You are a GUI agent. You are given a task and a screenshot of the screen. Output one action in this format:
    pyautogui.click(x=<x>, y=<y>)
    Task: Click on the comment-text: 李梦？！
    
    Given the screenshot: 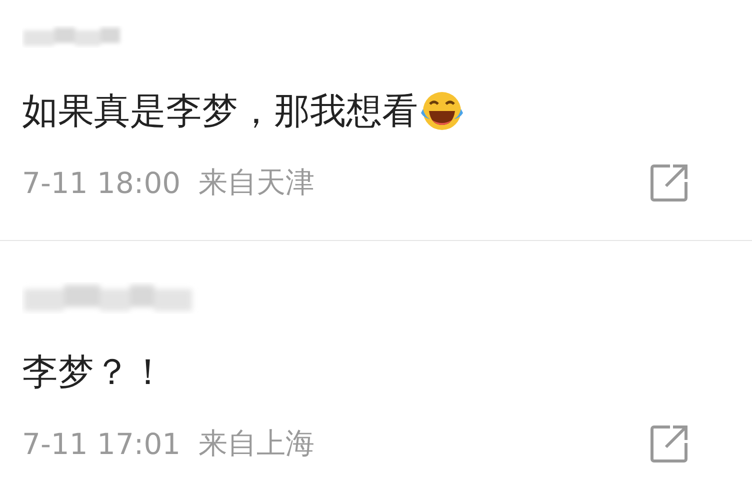 What is the action you would take?
    pyautogui.click(x=94, y=372)
    